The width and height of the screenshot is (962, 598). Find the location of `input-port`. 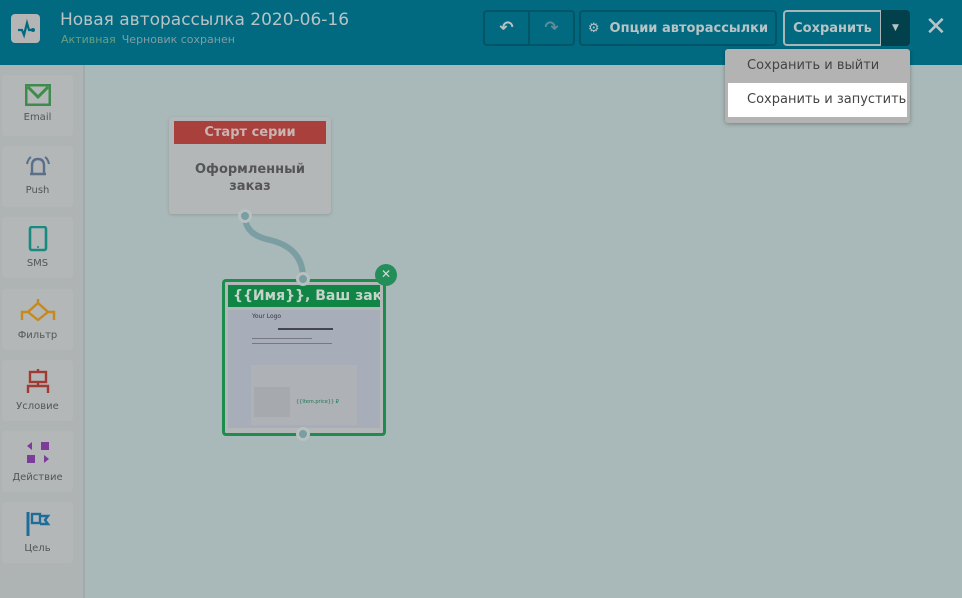

input-port is located at coordinates (303, 279).